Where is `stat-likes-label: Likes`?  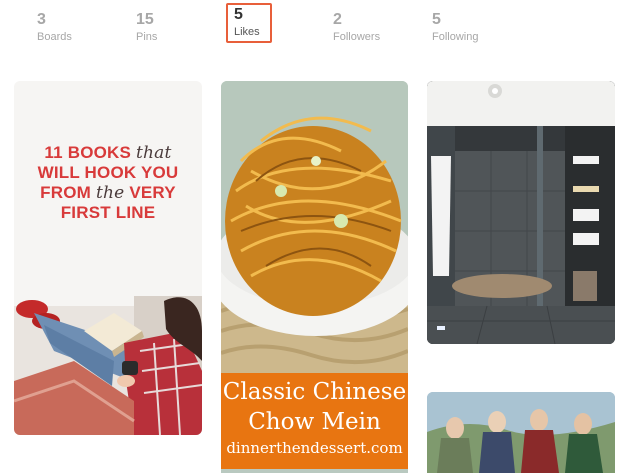 stat-likes-label: Likes is located at coordinates (247, 32).